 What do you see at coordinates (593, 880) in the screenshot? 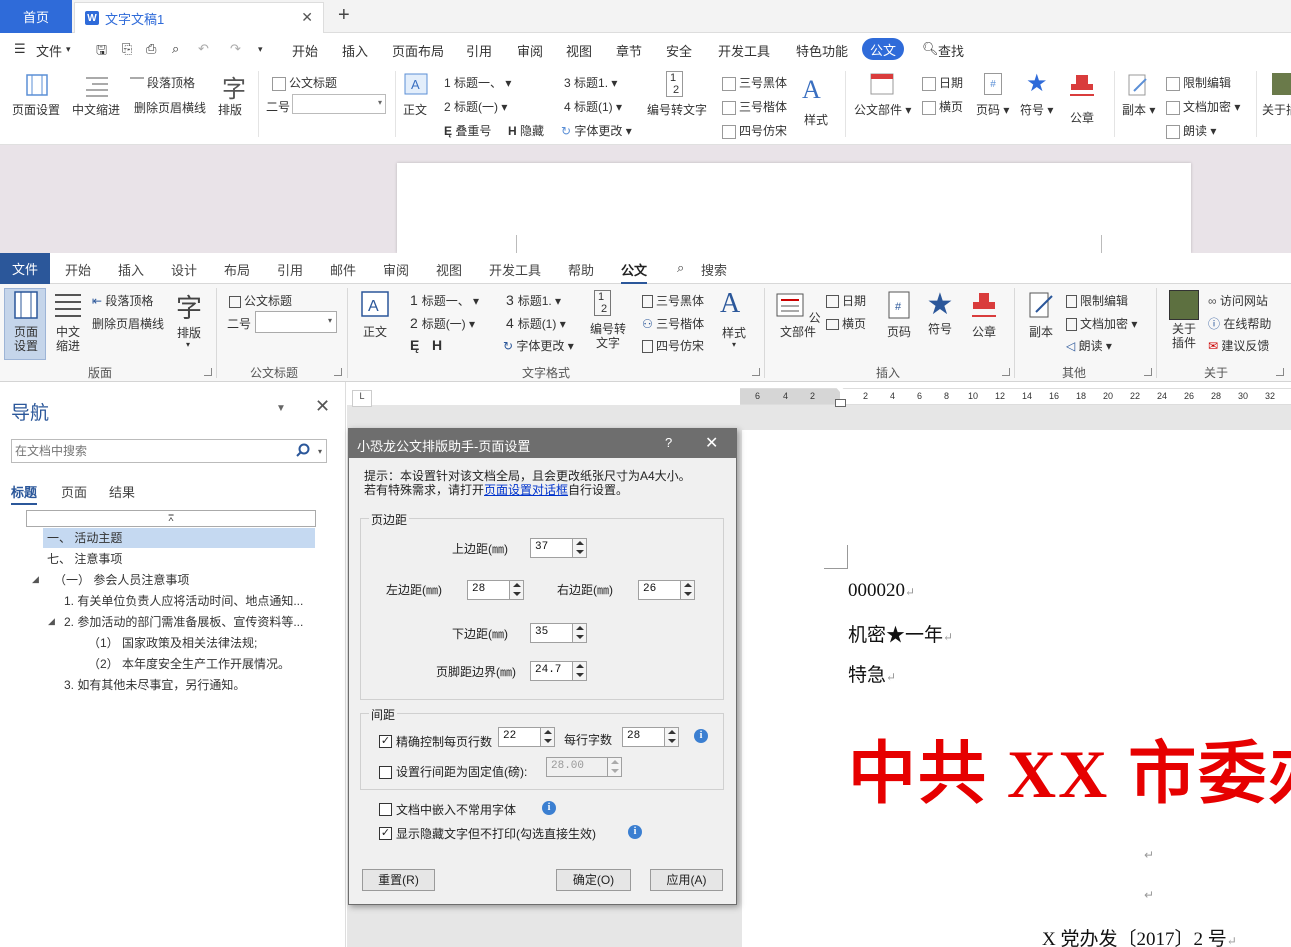
I see `ok-button: 确定(O)` at bounding box center [593, 880].